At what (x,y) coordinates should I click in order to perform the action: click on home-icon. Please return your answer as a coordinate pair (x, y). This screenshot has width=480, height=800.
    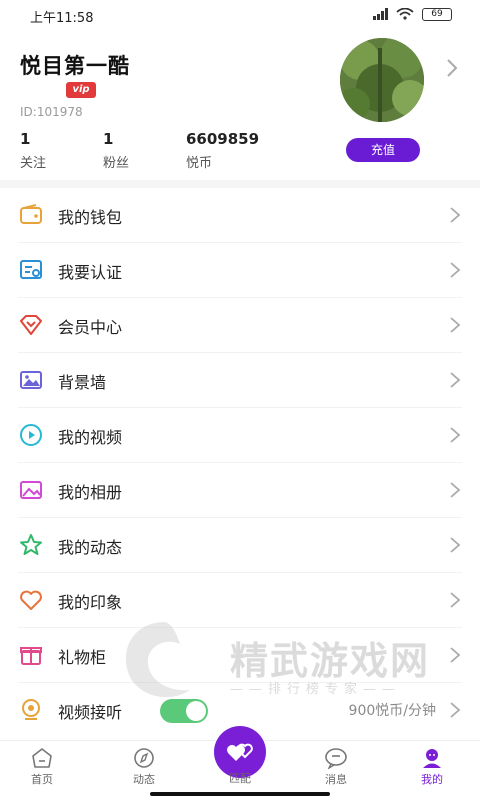
    Looking at the image, I should click on (42, 758).